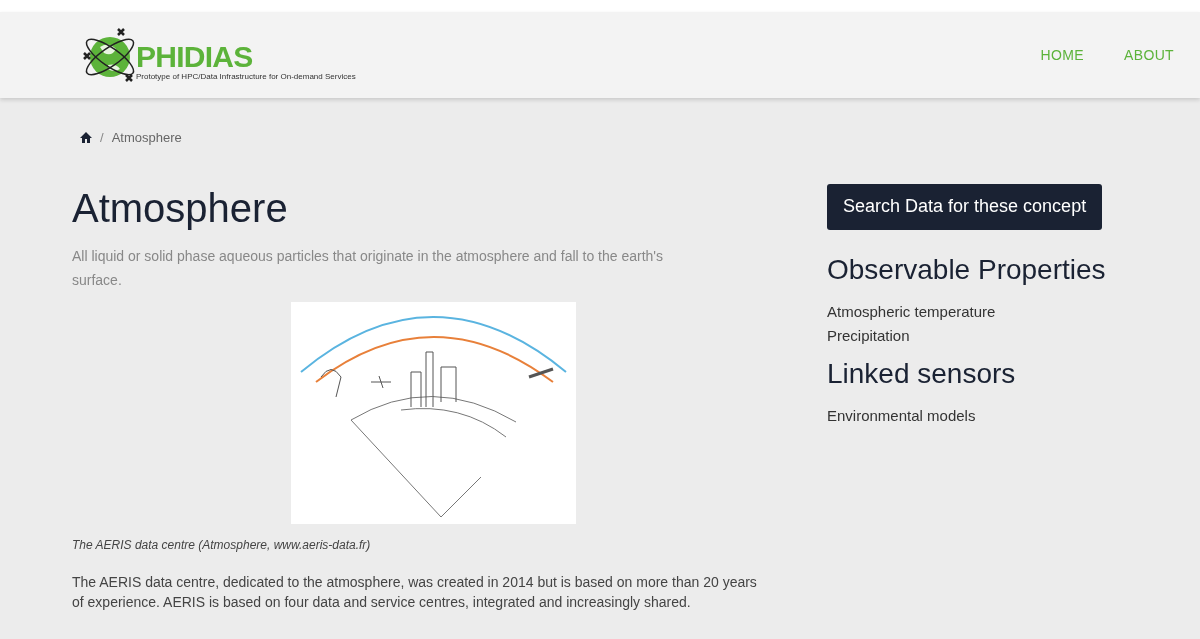 This screenshot has height=639, width=1200. What do you see at coordinates (146, 138) in the screenshot?
I see `breadcrumb-current: Atmosphere` at bounding box center [146, 138].